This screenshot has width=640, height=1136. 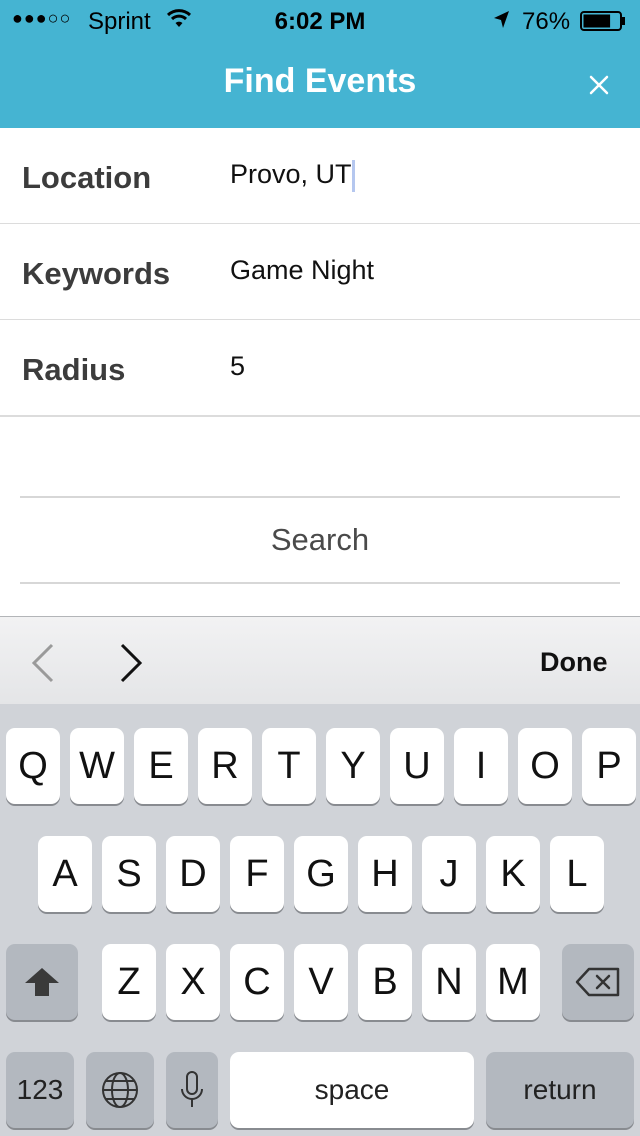 I want to click on location-label: Location, so click(x=87, y=177).